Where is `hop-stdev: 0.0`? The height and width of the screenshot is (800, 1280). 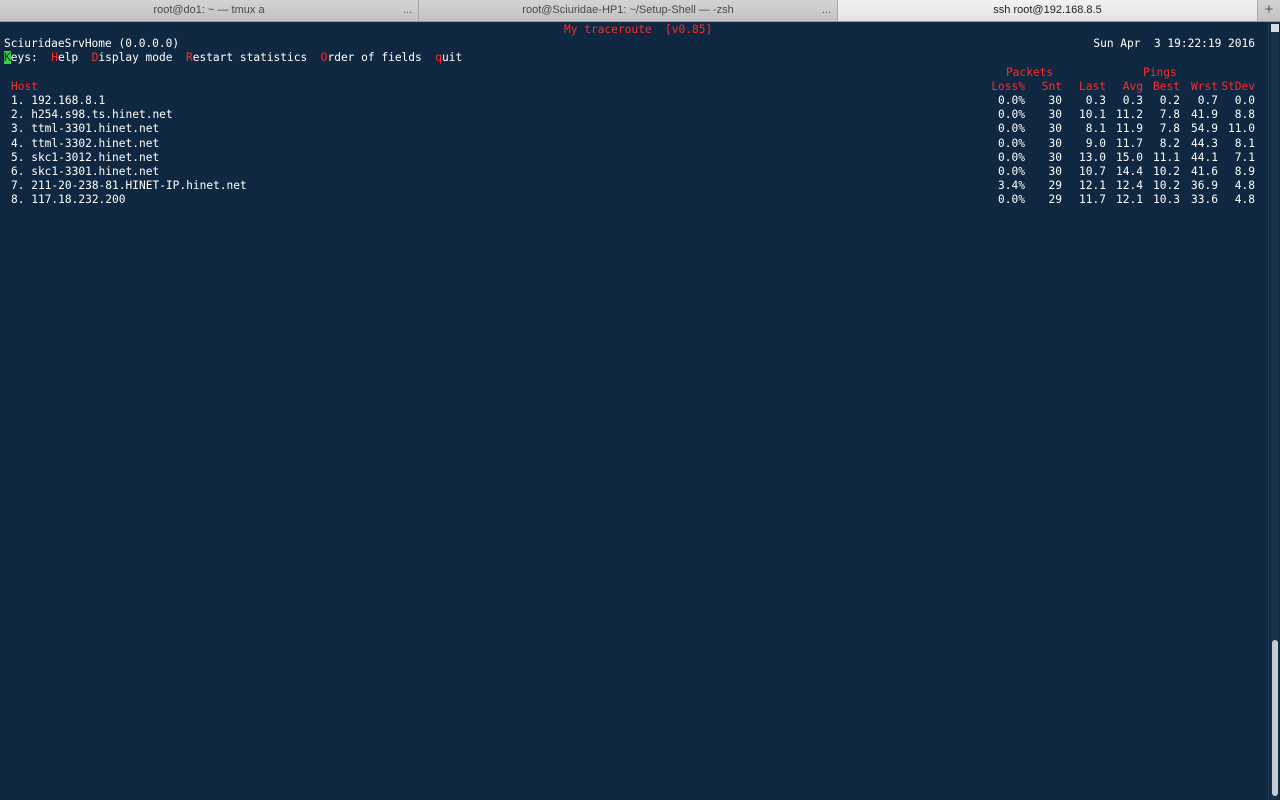 hop-stdev: 0.0 is located at coordinates (1244, 100).